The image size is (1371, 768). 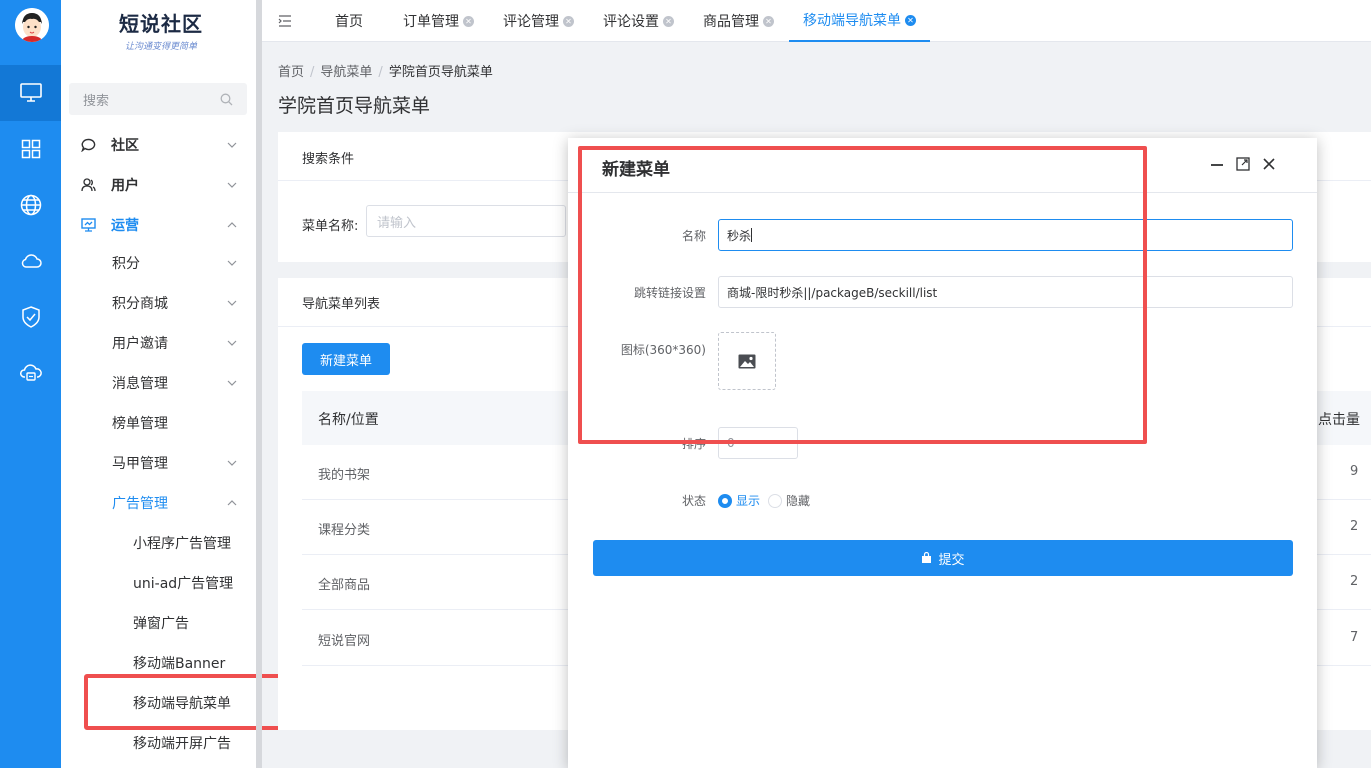 What do you see at coordinates (397, 223) in the screenshot?
I see `menu-name-placeholder: 请输入` at bounding box center [397, 223].